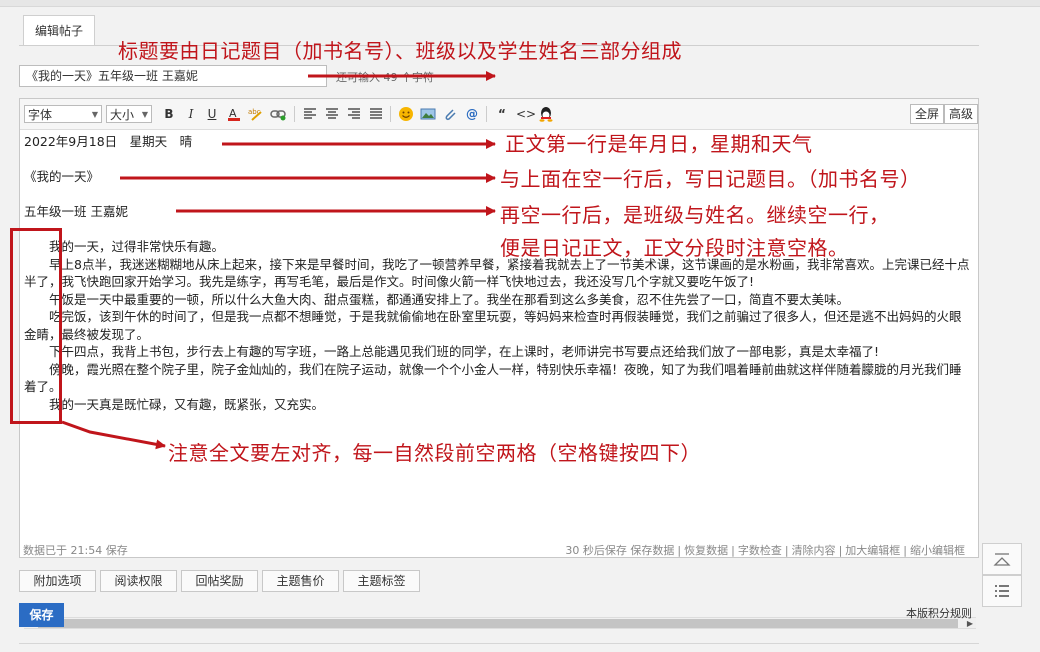 This screenshot has height=652, width=1040. I want to click on left-align-highlight-box, so click(36, 326).